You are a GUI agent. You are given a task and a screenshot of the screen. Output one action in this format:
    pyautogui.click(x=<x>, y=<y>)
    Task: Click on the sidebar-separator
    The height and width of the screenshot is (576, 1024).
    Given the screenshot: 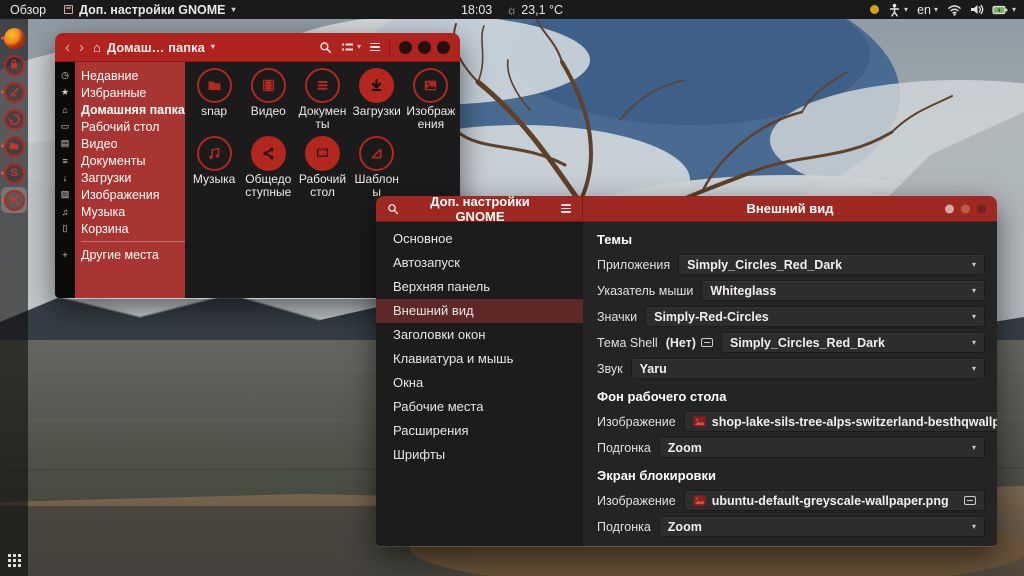 What is the action you would take?
    pyautogui.click(x=133, y=241)
    